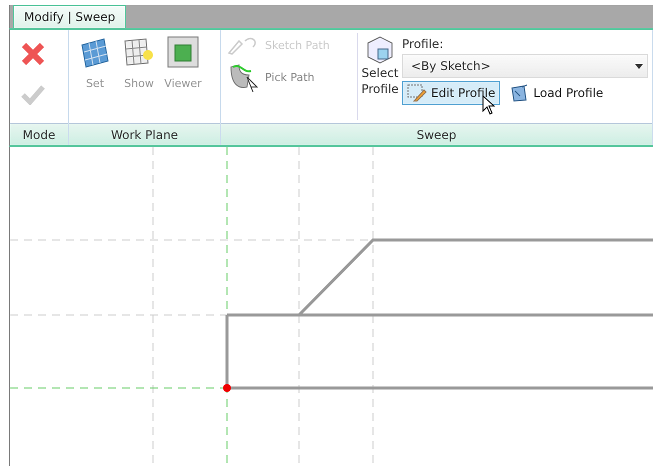 The height and width of the screenshot is (466, 653). What do you see at coordinates (423, 44) in the screenshot?
I see `profile-label: Profile:` at bounding box center [423, 44].